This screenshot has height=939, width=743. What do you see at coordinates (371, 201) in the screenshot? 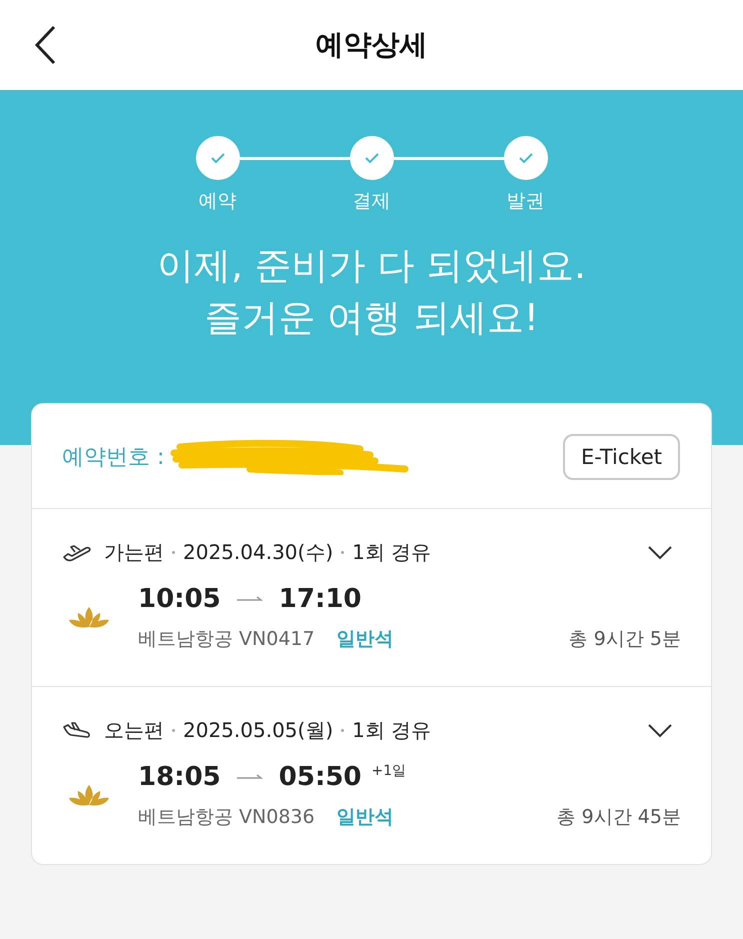
I see `step-label: 결제` at bounding box center [371, 201].